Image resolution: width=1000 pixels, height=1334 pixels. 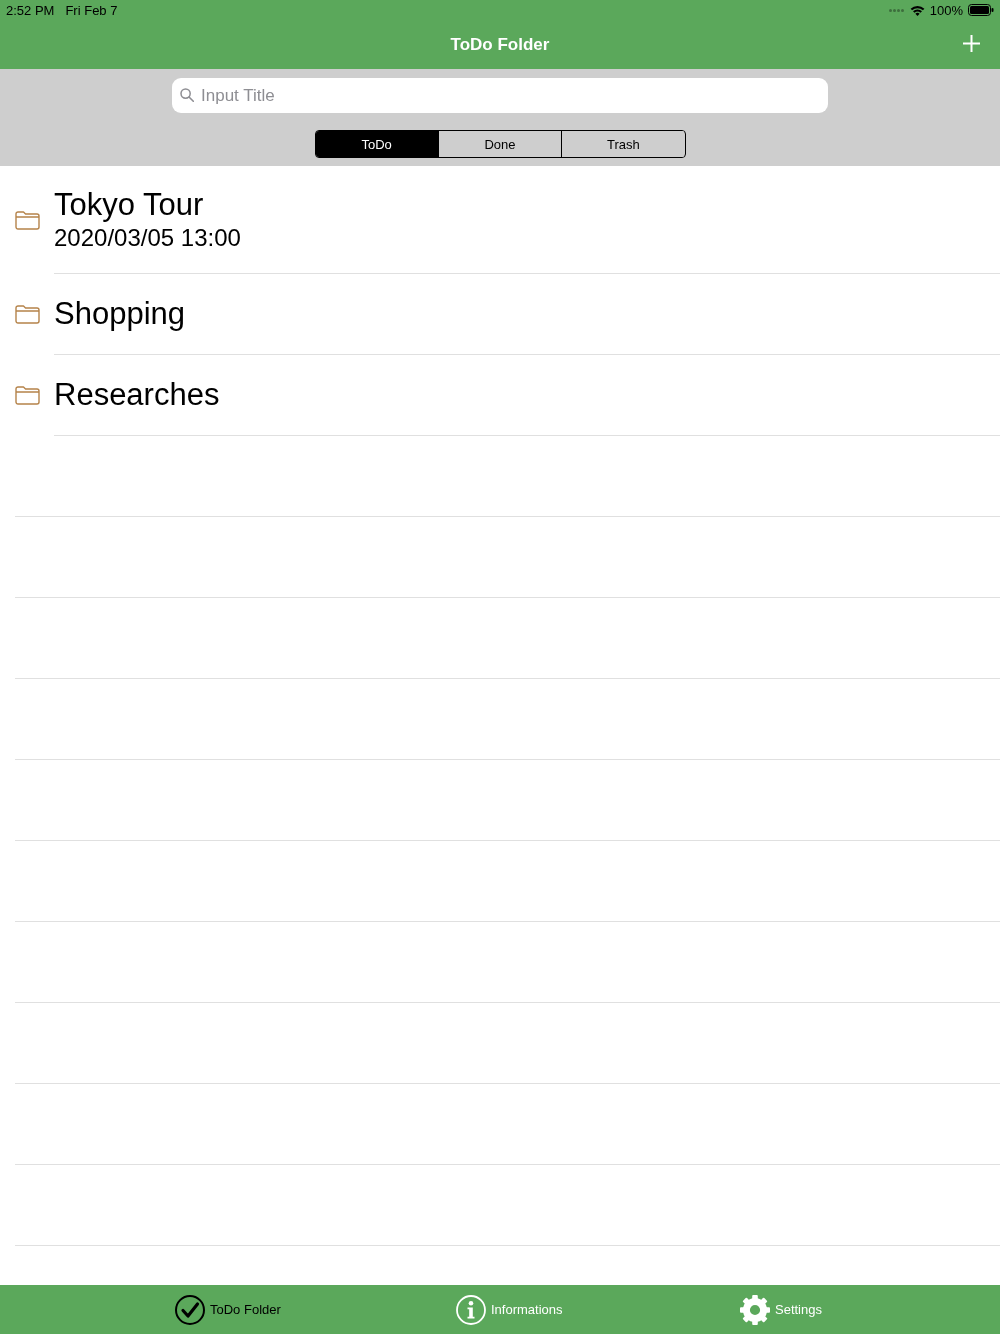 What do you see at coordinates (137, 395) in the screenshot?
I see `folder-title: Researches` at bounding box center [137, 395].